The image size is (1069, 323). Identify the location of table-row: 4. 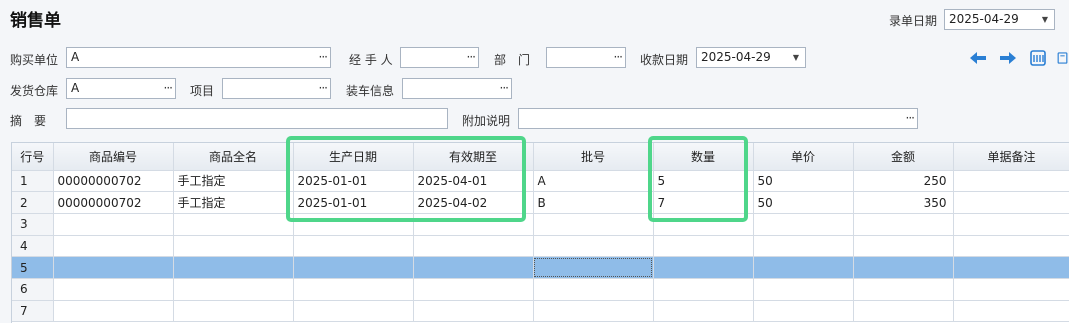
(540, 246).